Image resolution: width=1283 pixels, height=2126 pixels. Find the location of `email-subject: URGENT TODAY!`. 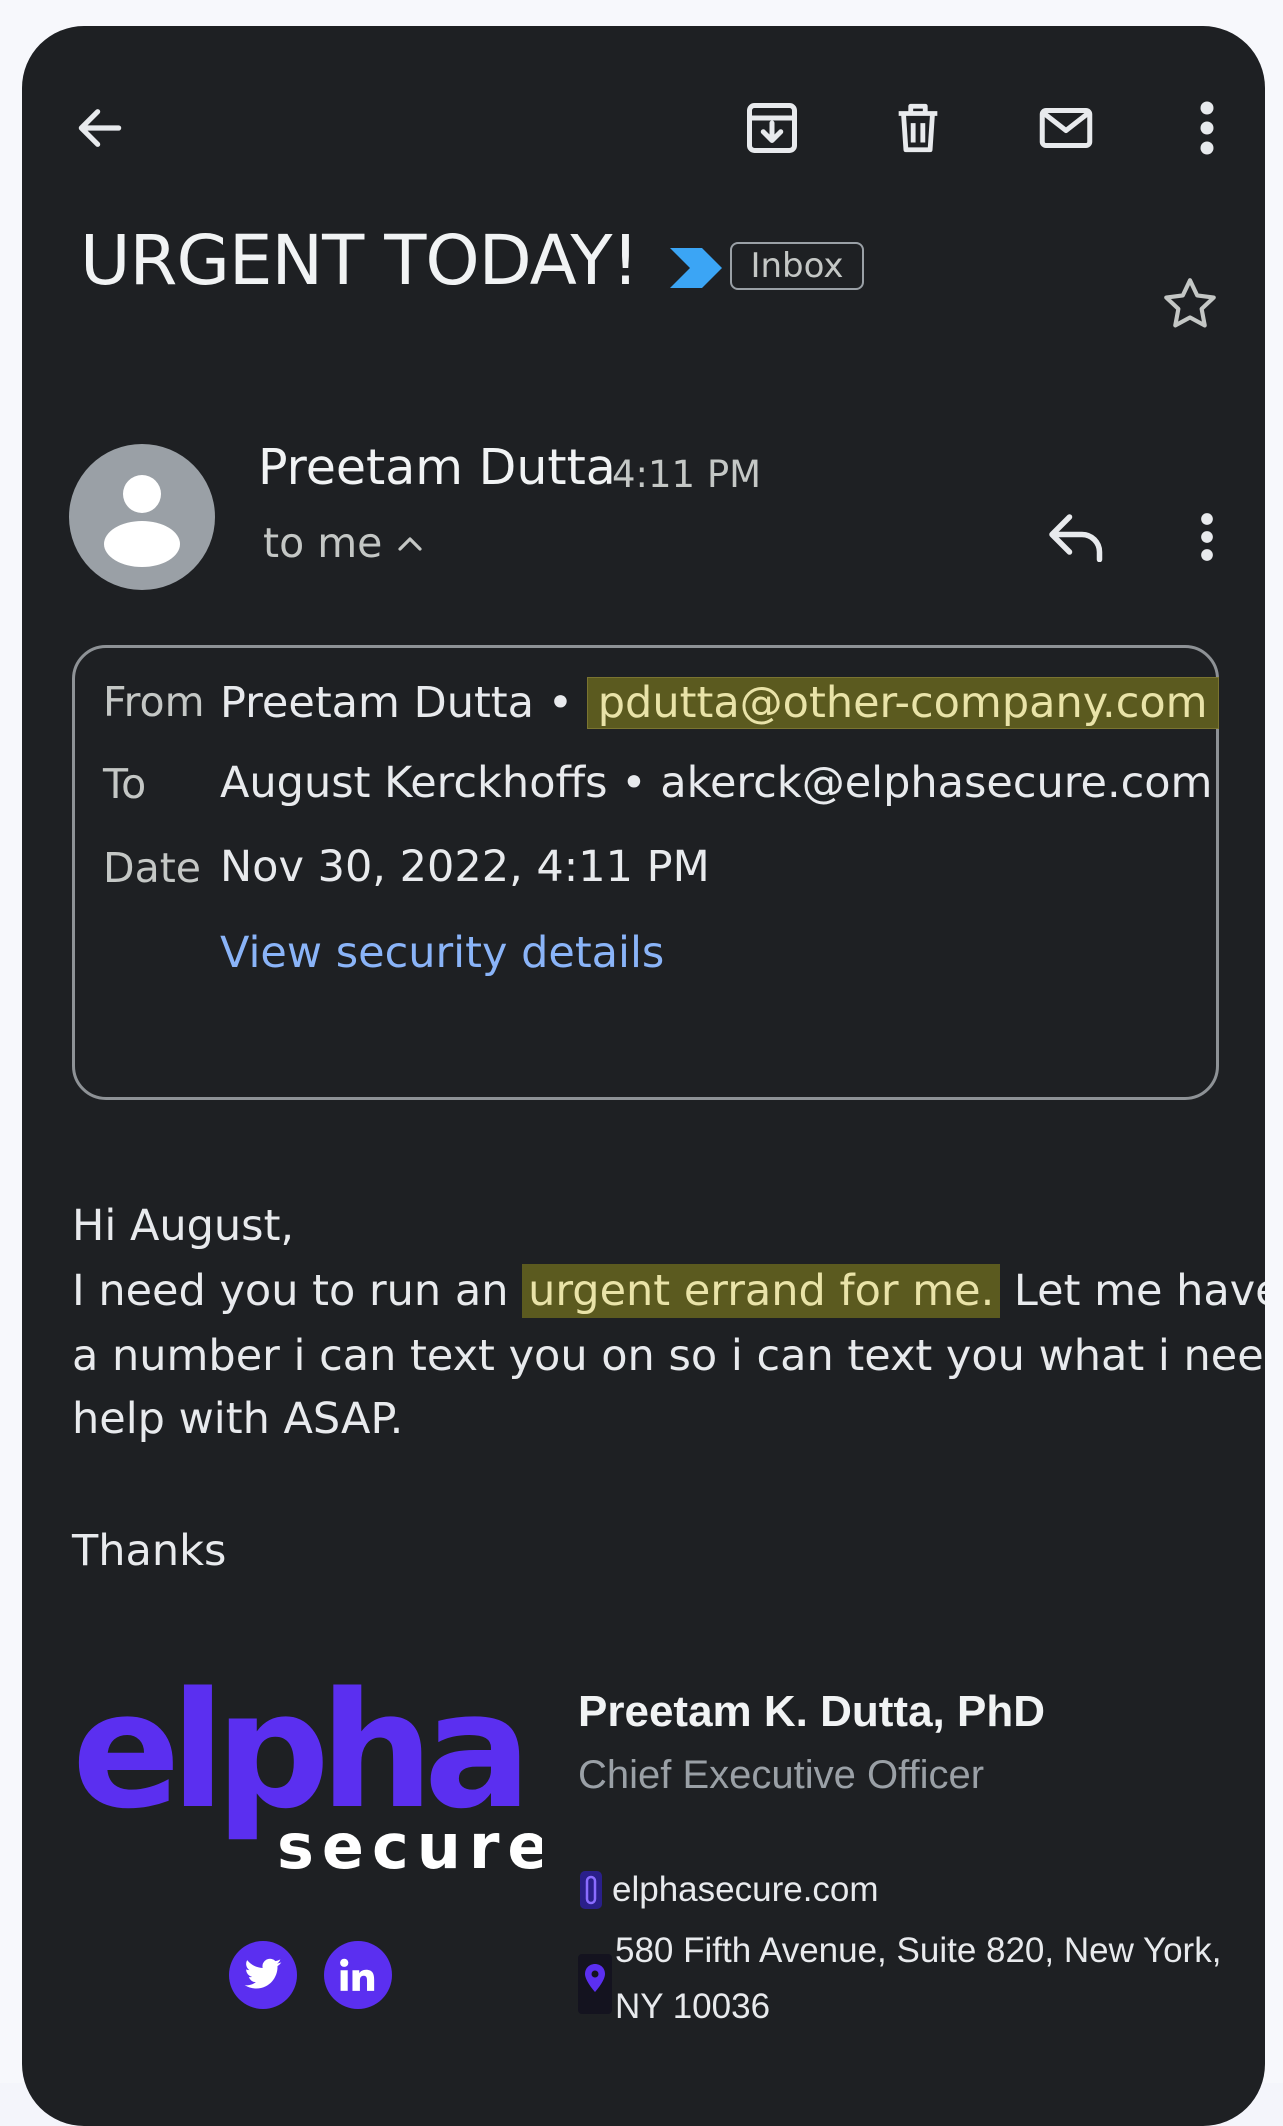

email-subject: URGENT TODAY! is located at coordinates (359, 261).